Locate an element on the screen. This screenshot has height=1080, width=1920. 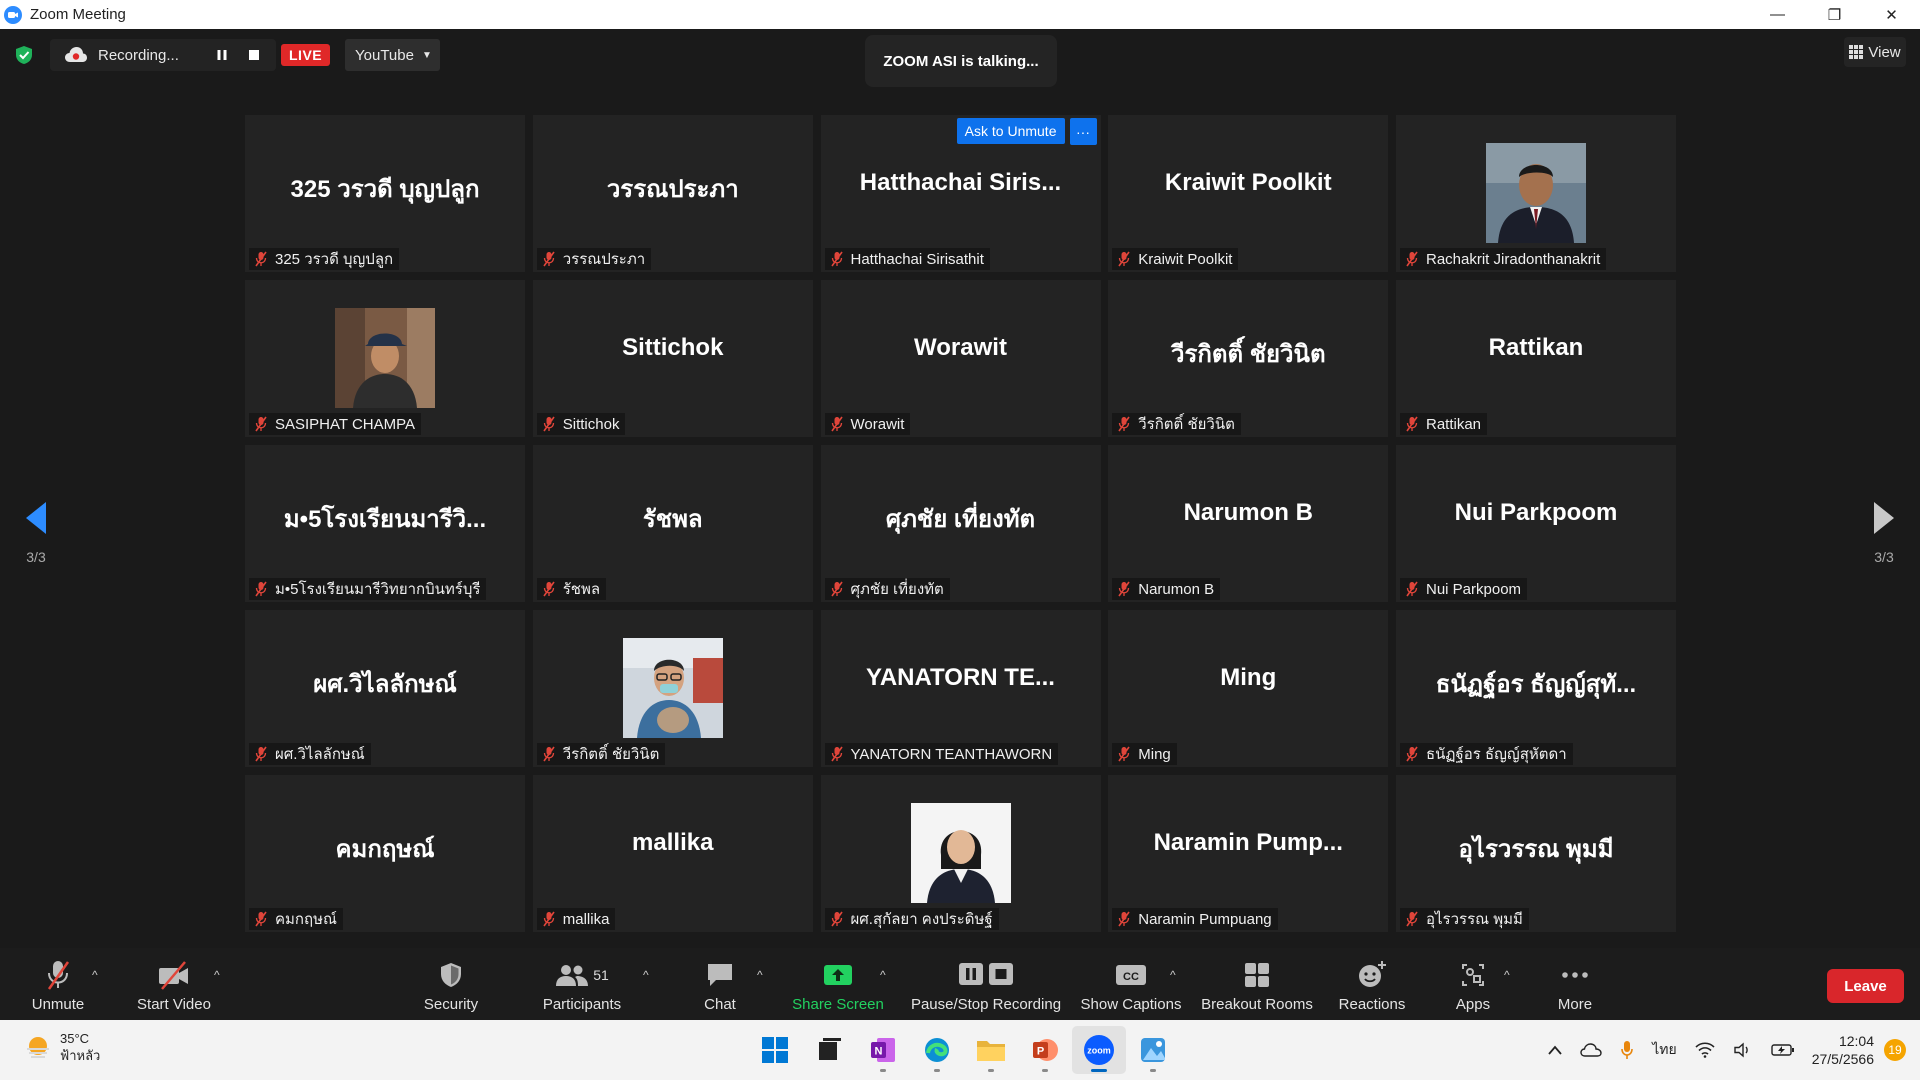
more-button: More is located at coordinates (1575, 984).